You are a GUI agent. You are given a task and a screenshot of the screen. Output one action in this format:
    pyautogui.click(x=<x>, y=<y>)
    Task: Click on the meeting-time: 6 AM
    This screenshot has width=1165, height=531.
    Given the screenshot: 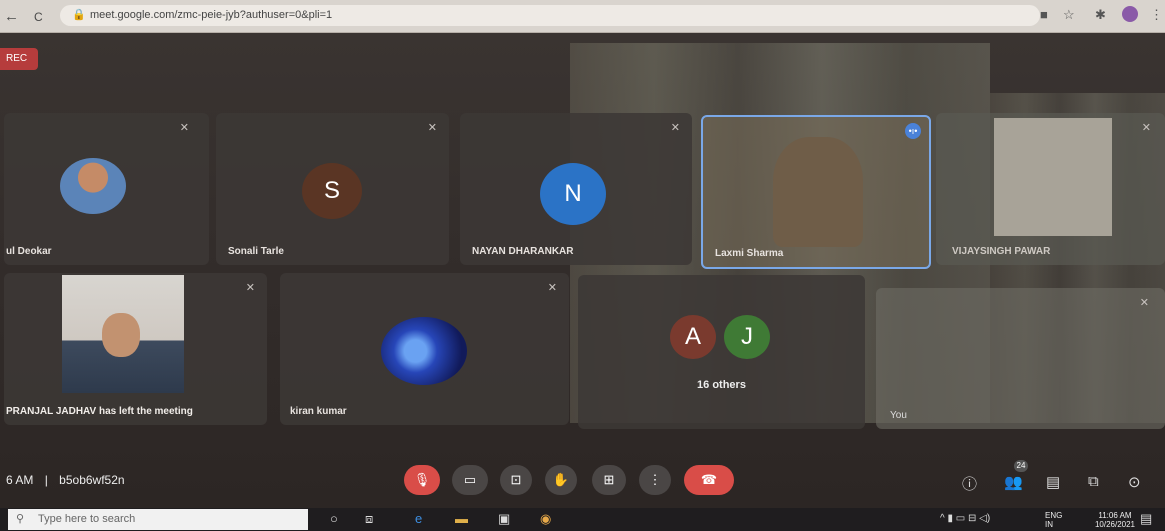 What is the action you would take?
    pyautogui.click(x=20, y=480)
    